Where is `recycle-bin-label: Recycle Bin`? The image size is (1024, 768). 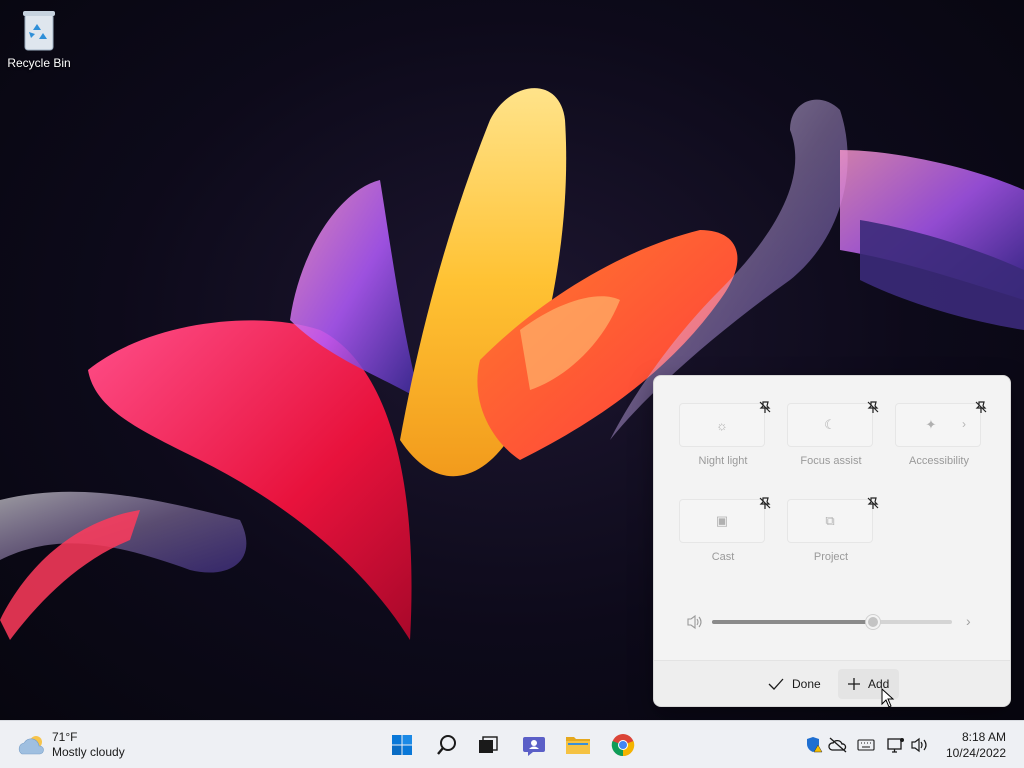
recycle-bin-label: Recycle Bin is located at coordinates (39, 63).